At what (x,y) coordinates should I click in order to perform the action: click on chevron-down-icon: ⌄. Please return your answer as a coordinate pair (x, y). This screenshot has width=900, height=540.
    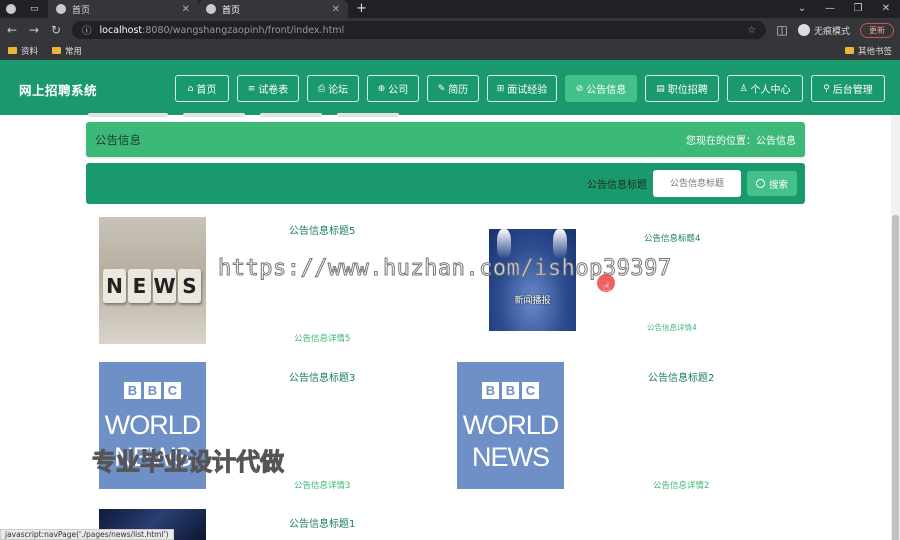
    Looking at the image, I should click on (802, 9).